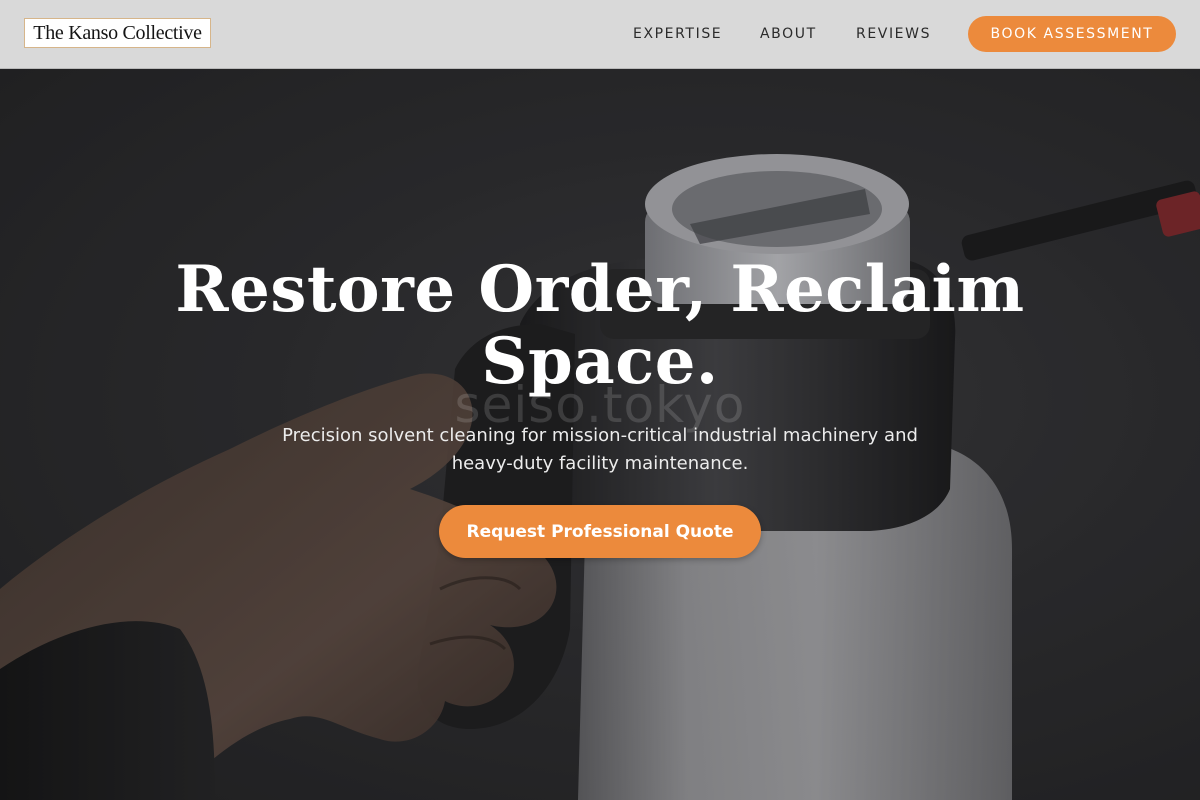  I want to click on logo: The Kanso Collective, so click(117, 33).